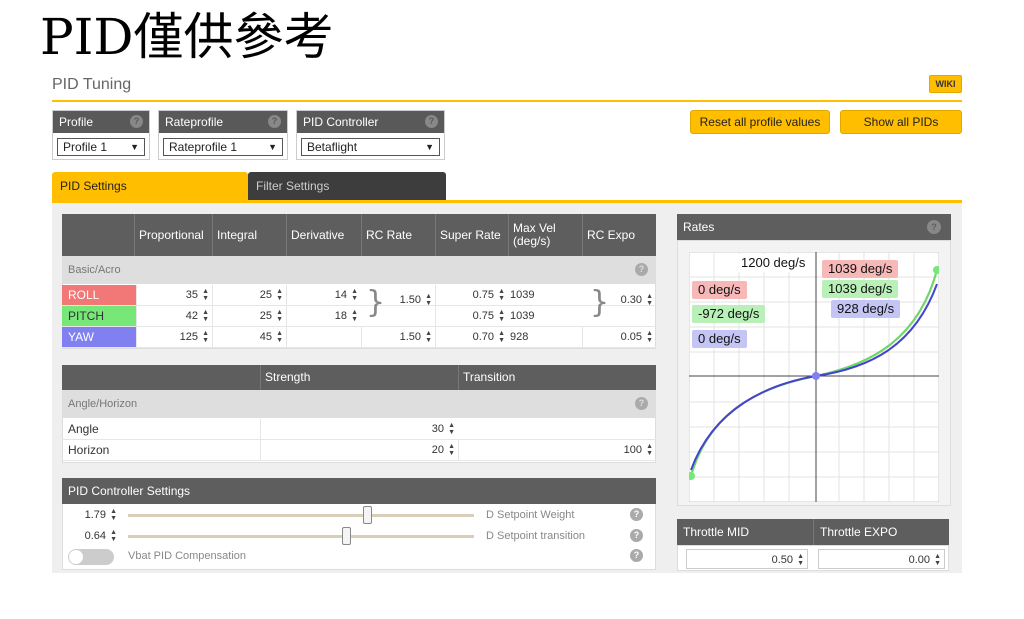  I want to click on pitch-d-input: 18 ▲ ▼, so click(323, 316).